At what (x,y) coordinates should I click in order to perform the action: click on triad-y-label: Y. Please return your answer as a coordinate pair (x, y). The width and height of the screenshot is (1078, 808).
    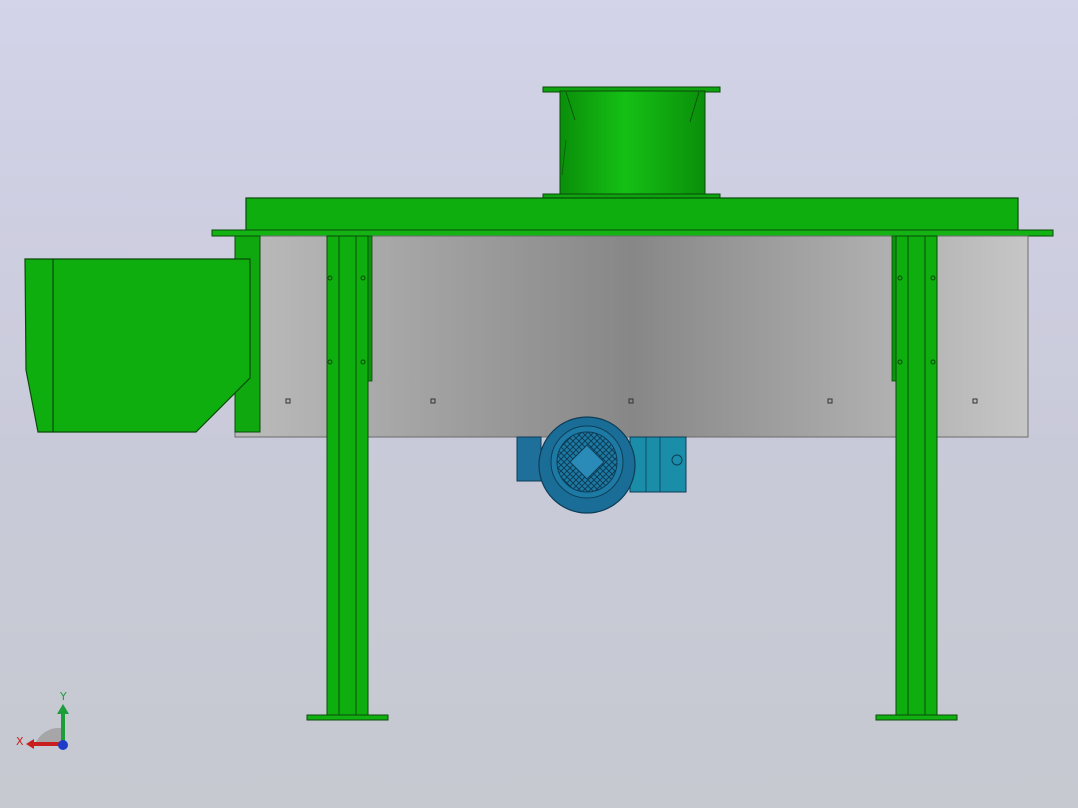
    Looking at the image, I should click on (63, 696).